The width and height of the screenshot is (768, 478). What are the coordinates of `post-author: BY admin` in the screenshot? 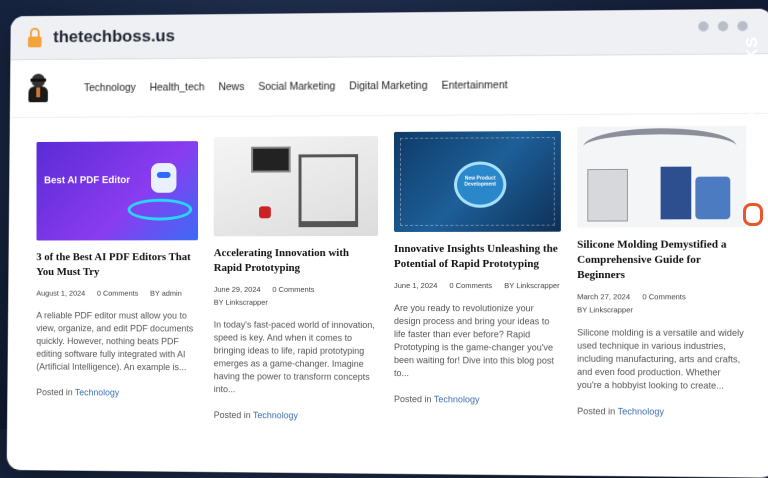 It's located at (166, 293).